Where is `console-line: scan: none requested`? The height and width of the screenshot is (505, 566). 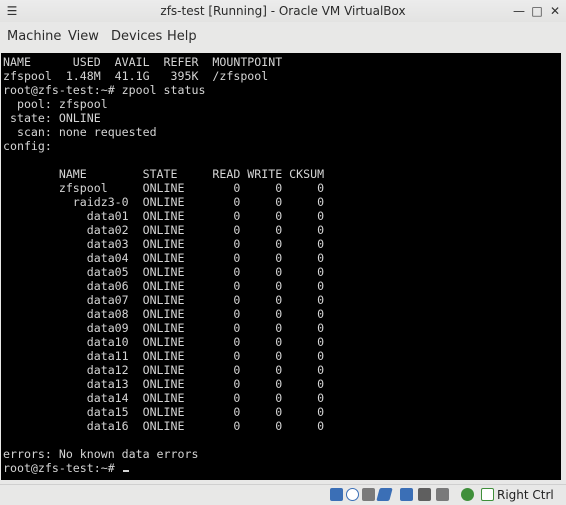 console-line: scan: none requested is located at coordinates (80, 132).